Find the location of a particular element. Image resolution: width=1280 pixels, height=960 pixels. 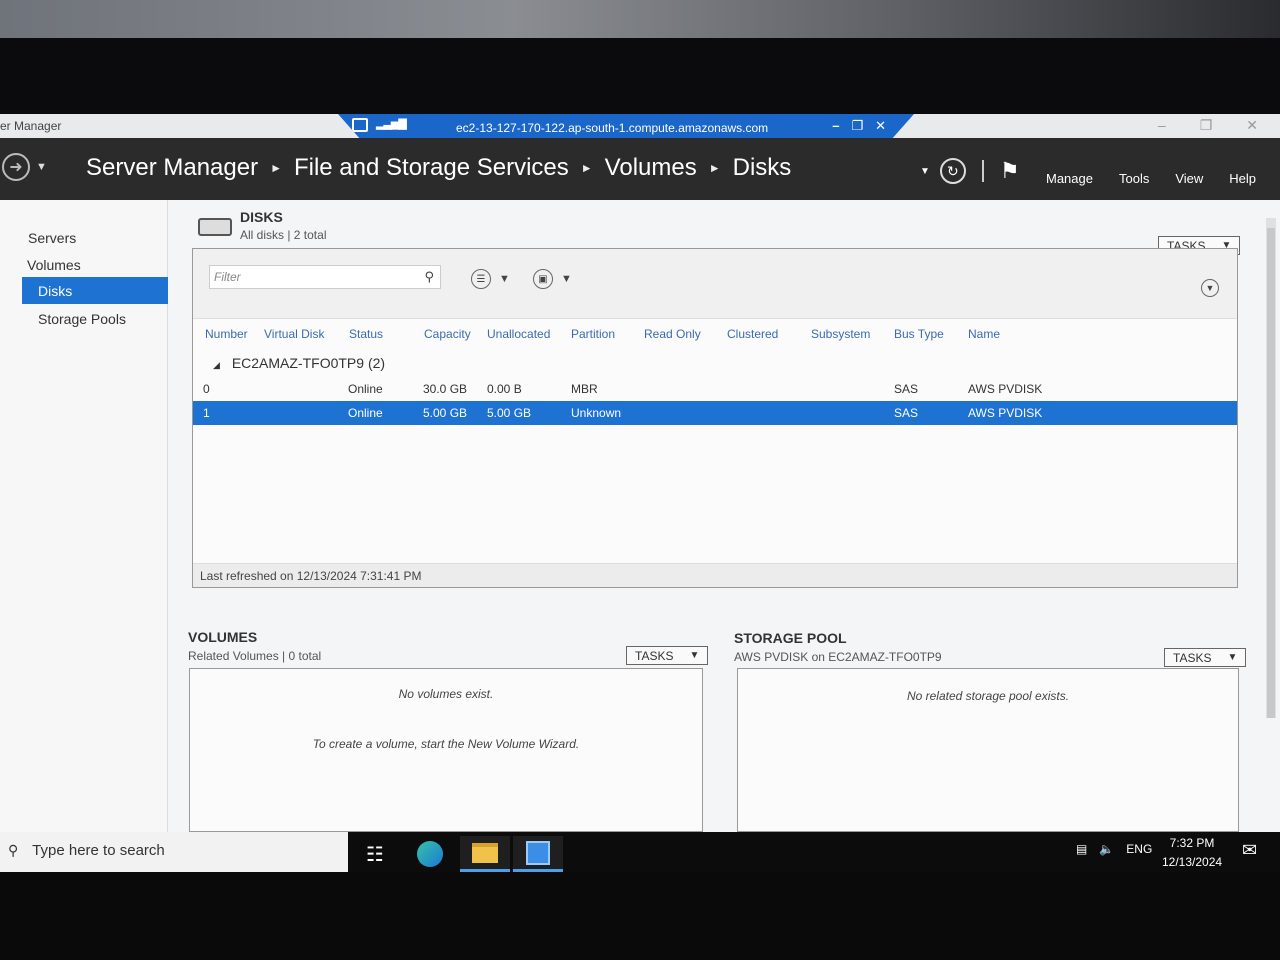

forward-icon: ➜ is located at coordinates (16, 167).